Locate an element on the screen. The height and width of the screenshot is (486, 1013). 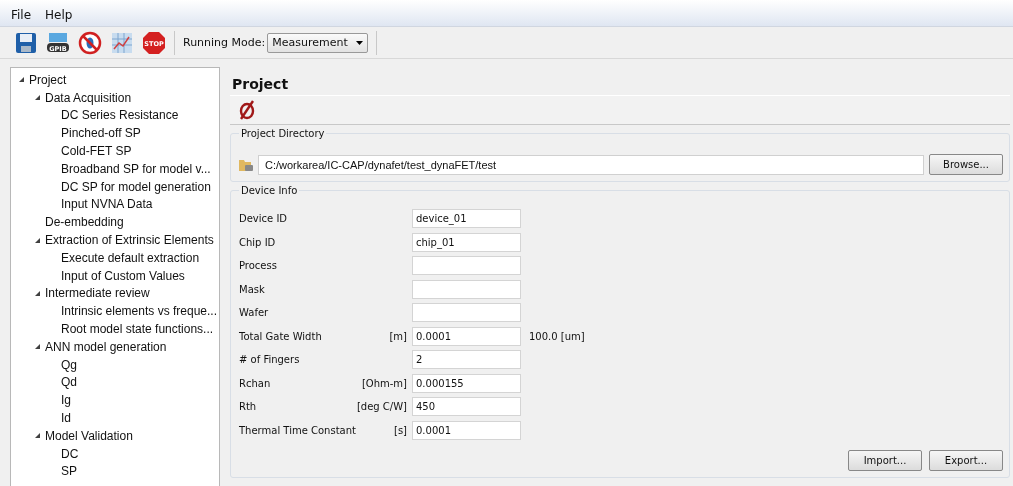
field-label: Device ID is located at coordinates (264, 219).